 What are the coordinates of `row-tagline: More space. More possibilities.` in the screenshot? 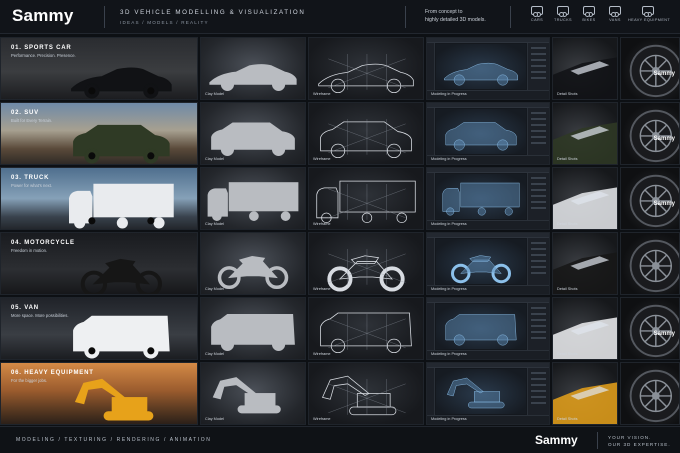 It's located at (40, 315).